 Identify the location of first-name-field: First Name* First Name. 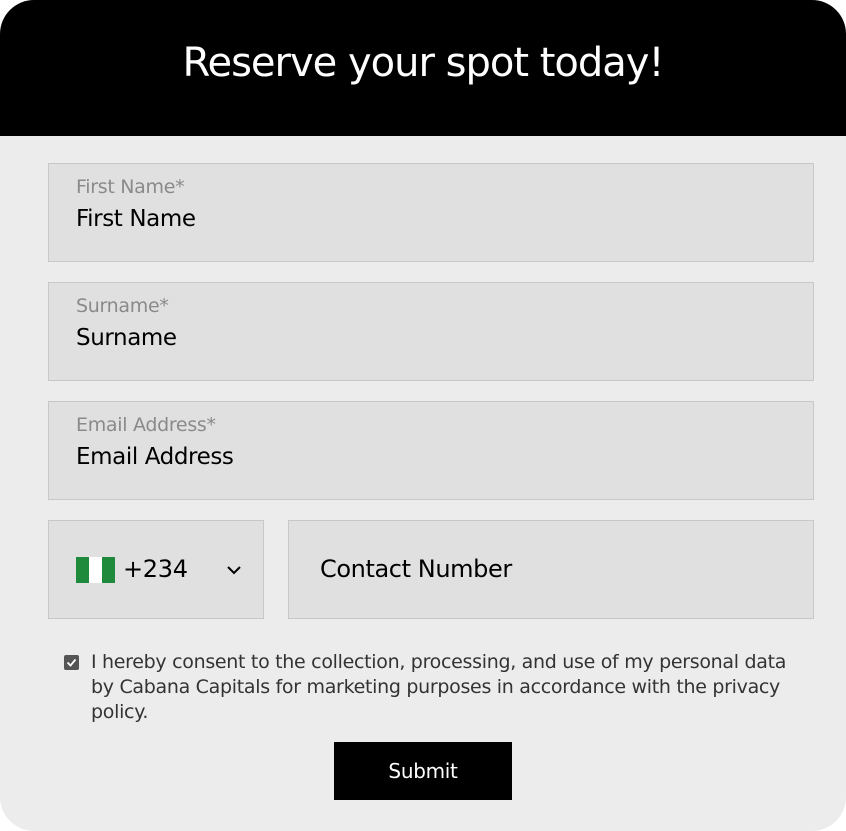
(431, 212).